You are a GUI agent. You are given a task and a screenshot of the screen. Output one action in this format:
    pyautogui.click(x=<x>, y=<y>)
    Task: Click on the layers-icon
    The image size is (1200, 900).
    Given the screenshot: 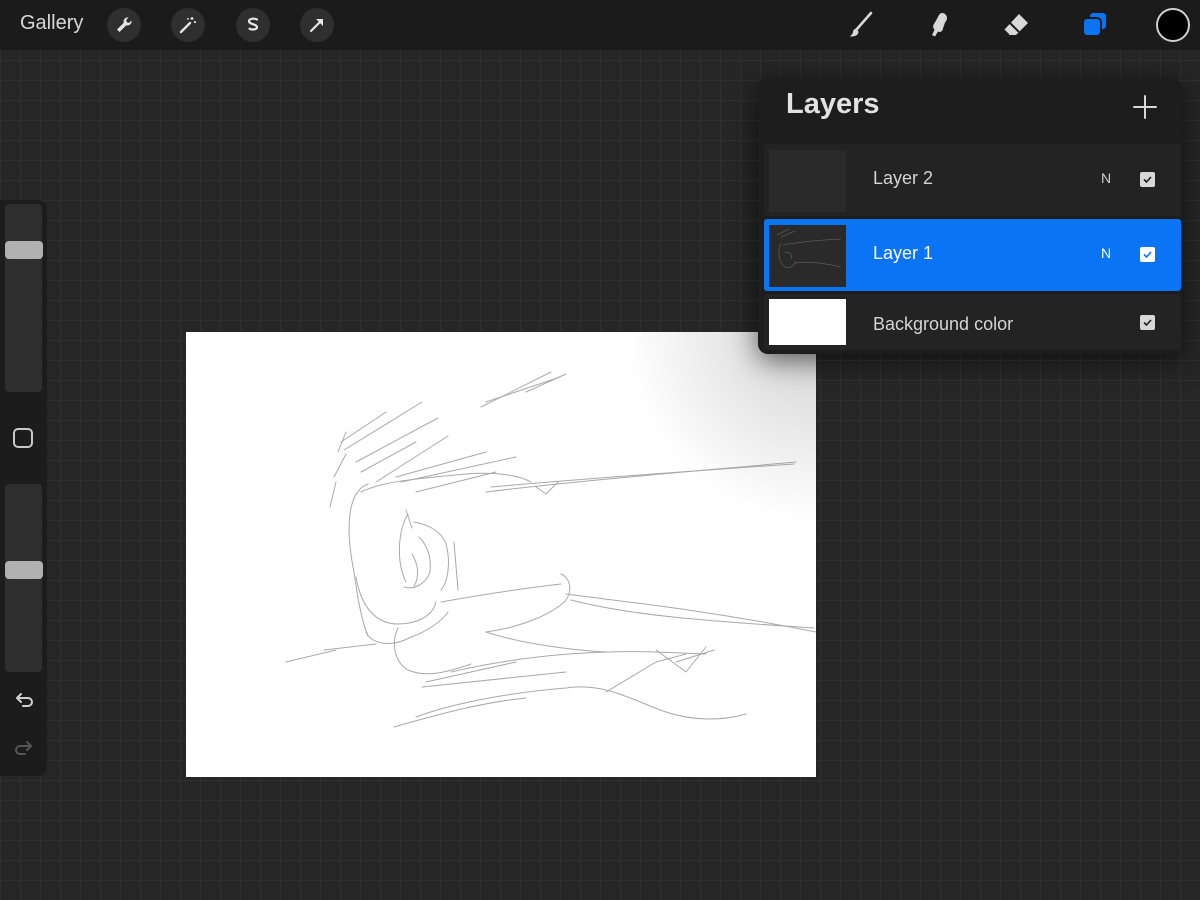 What is the action you would take?
    pyautogui.click(x=1095, y=25)
    